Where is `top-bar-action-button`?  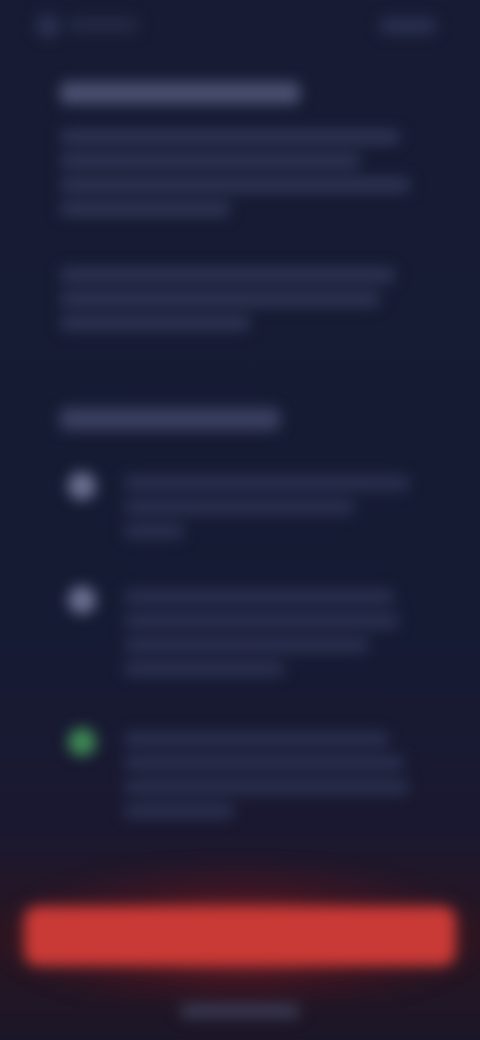 top-bar-action-button is located at coordinates (408, 26).